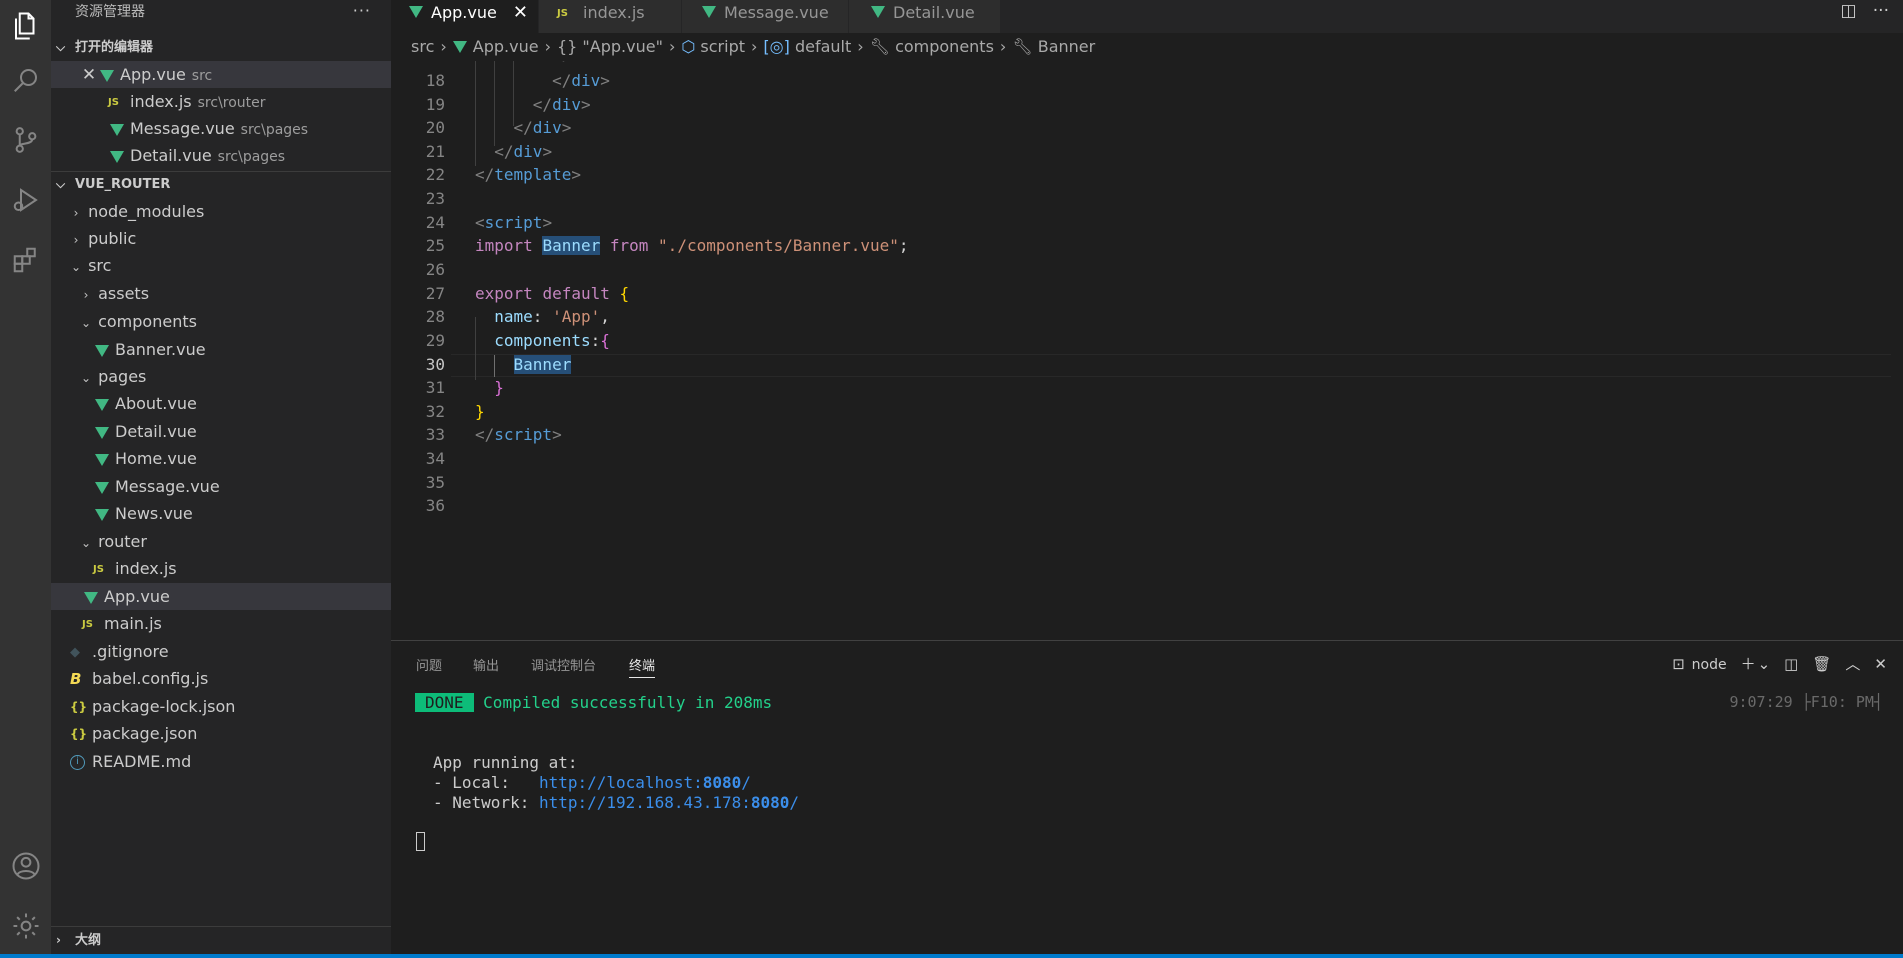  What do you see at coordinates (552, 340) in the screenshot?
I see `code-line: components:{` at bounding box center [552, 340].